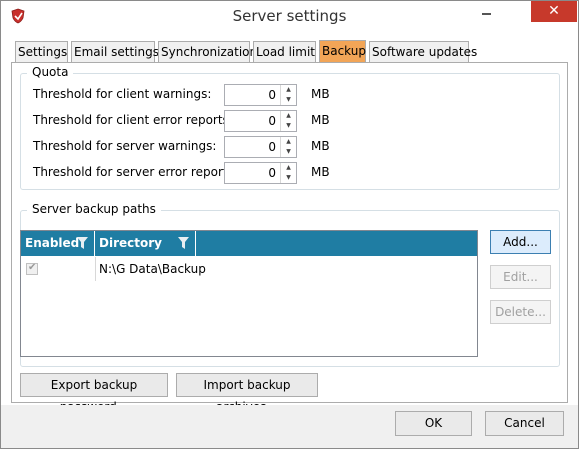  What do you see at coordinates (486, 12) in the screenshot?
I see `minimize-button` at bounding box center [486, 12].